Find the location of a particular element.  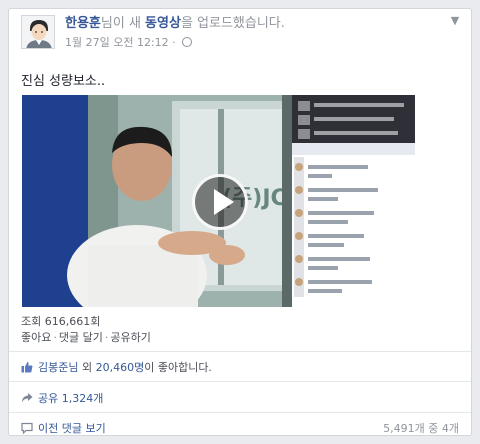

post-meta: 한용훈님이 새 동영상을 업로드했습니다. 1월 27일 오전 12:12 · is located at coordinates (255, 32).